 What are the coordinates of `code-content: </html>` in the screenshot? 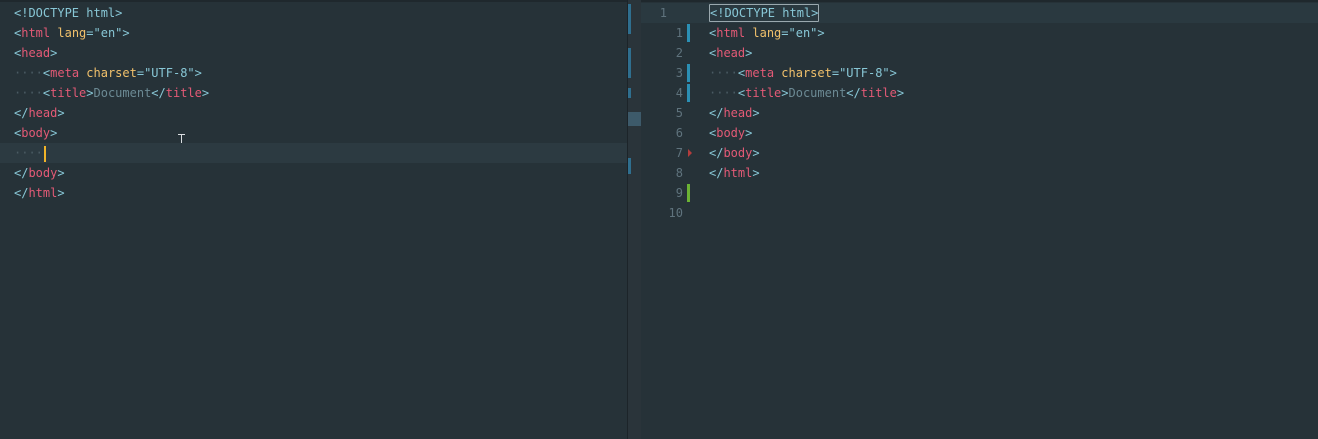 It's located at (39, 193).